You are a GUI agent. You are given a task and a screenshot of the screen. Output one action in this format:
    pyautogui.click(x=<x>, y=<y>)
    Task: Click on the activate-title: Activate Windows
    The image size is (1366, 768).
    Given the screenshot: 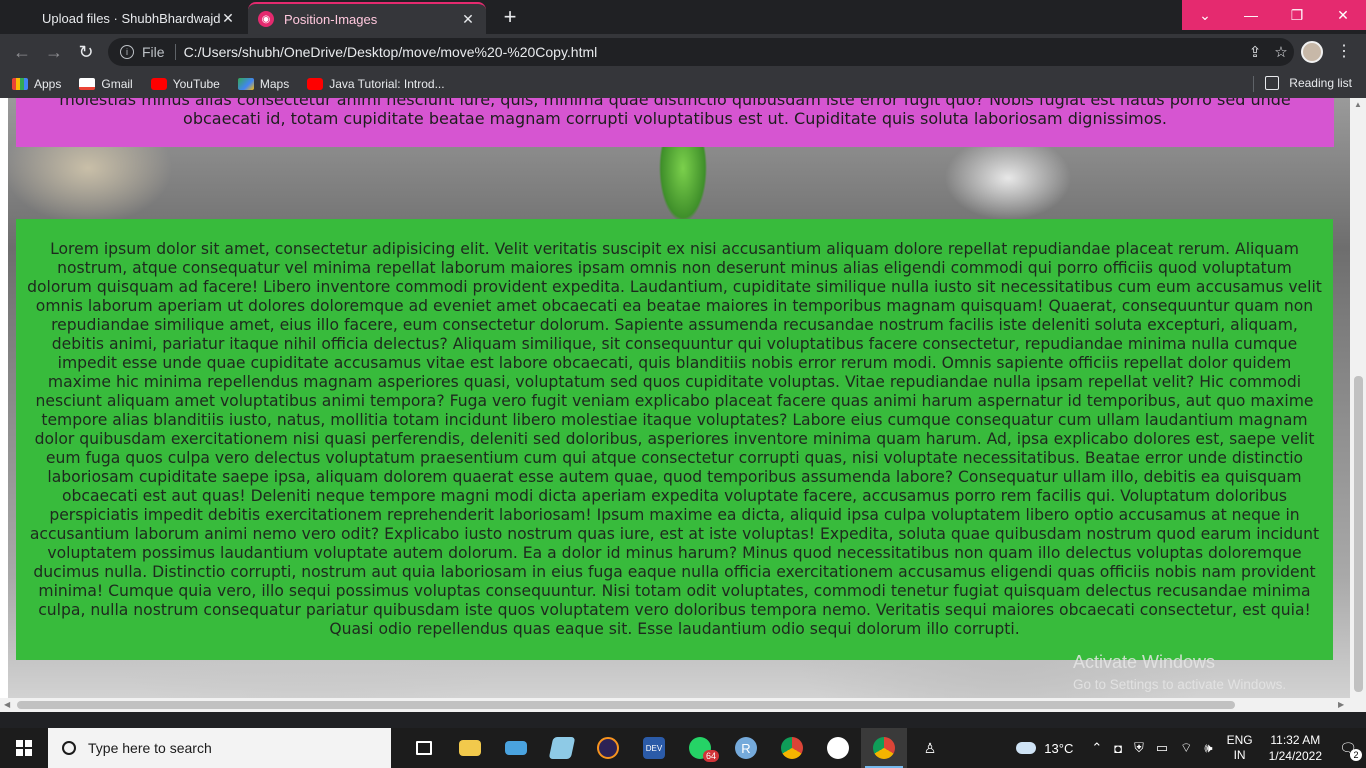 What is the action you would take?
    pyautogui.click(x=1144, y=662)
    